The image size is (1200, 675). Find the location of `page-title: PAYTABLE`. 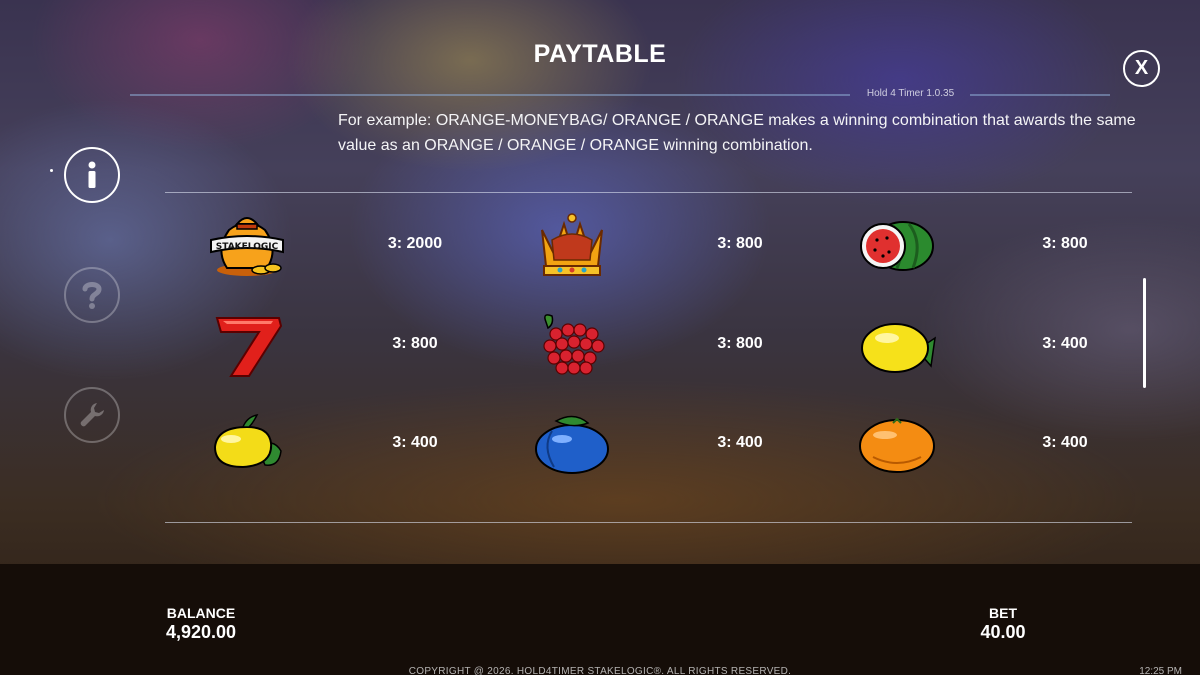

page-title: PAYTABLE is located at coordinates (600, 54).